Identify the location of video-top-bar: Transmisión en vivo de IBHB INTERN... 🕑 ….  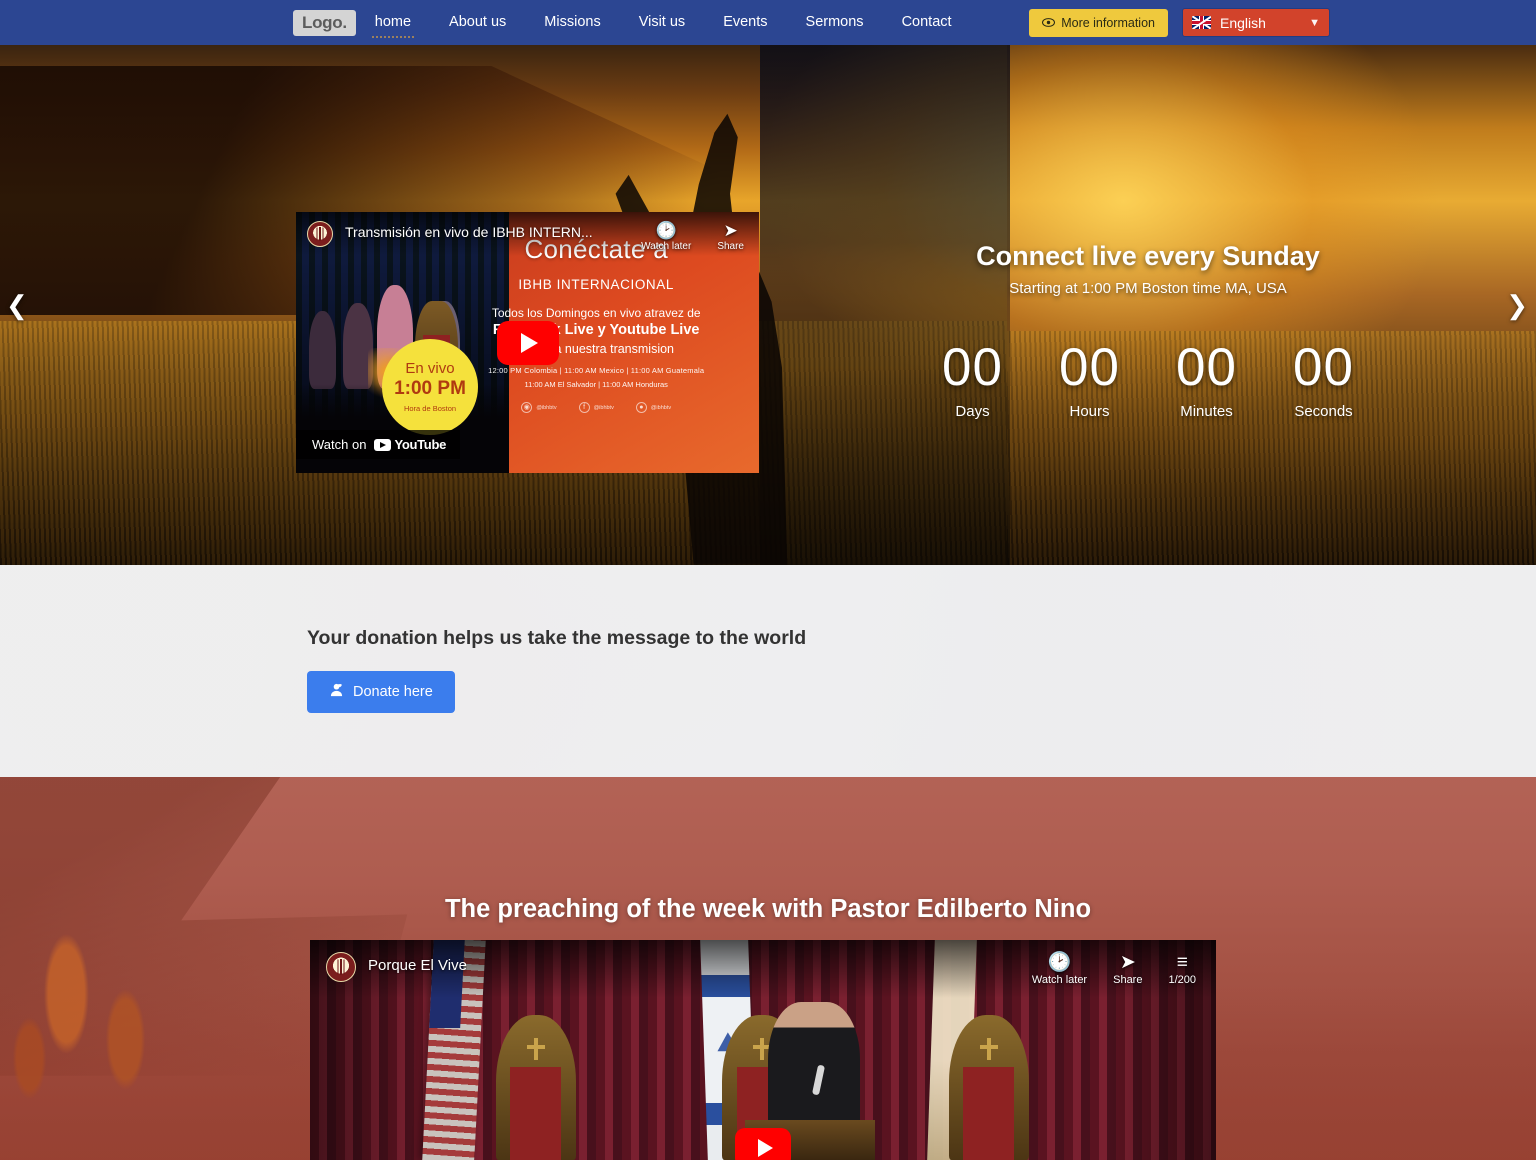
(527, 234).